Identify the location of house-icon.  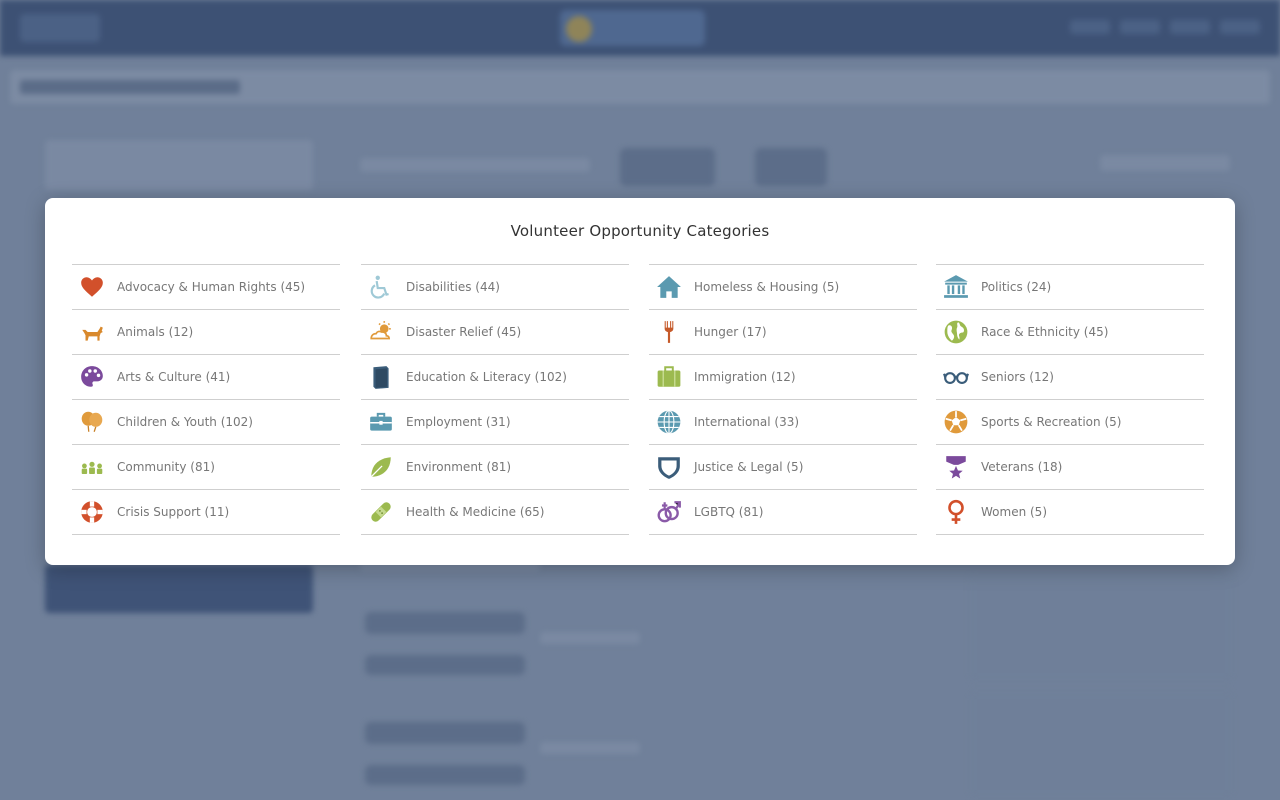
(669, 287).